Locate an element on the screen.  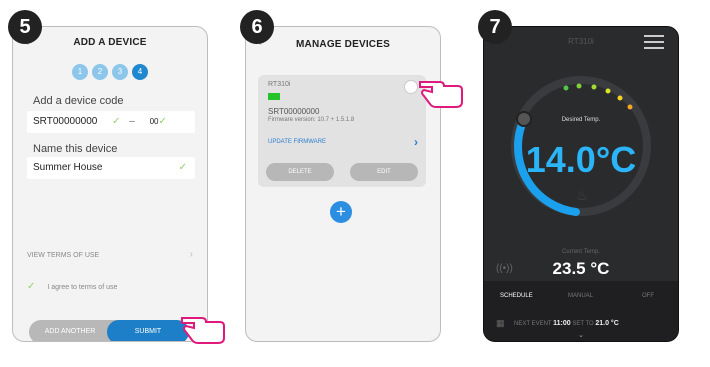
menu-icon is located at coordinates (654, 44).